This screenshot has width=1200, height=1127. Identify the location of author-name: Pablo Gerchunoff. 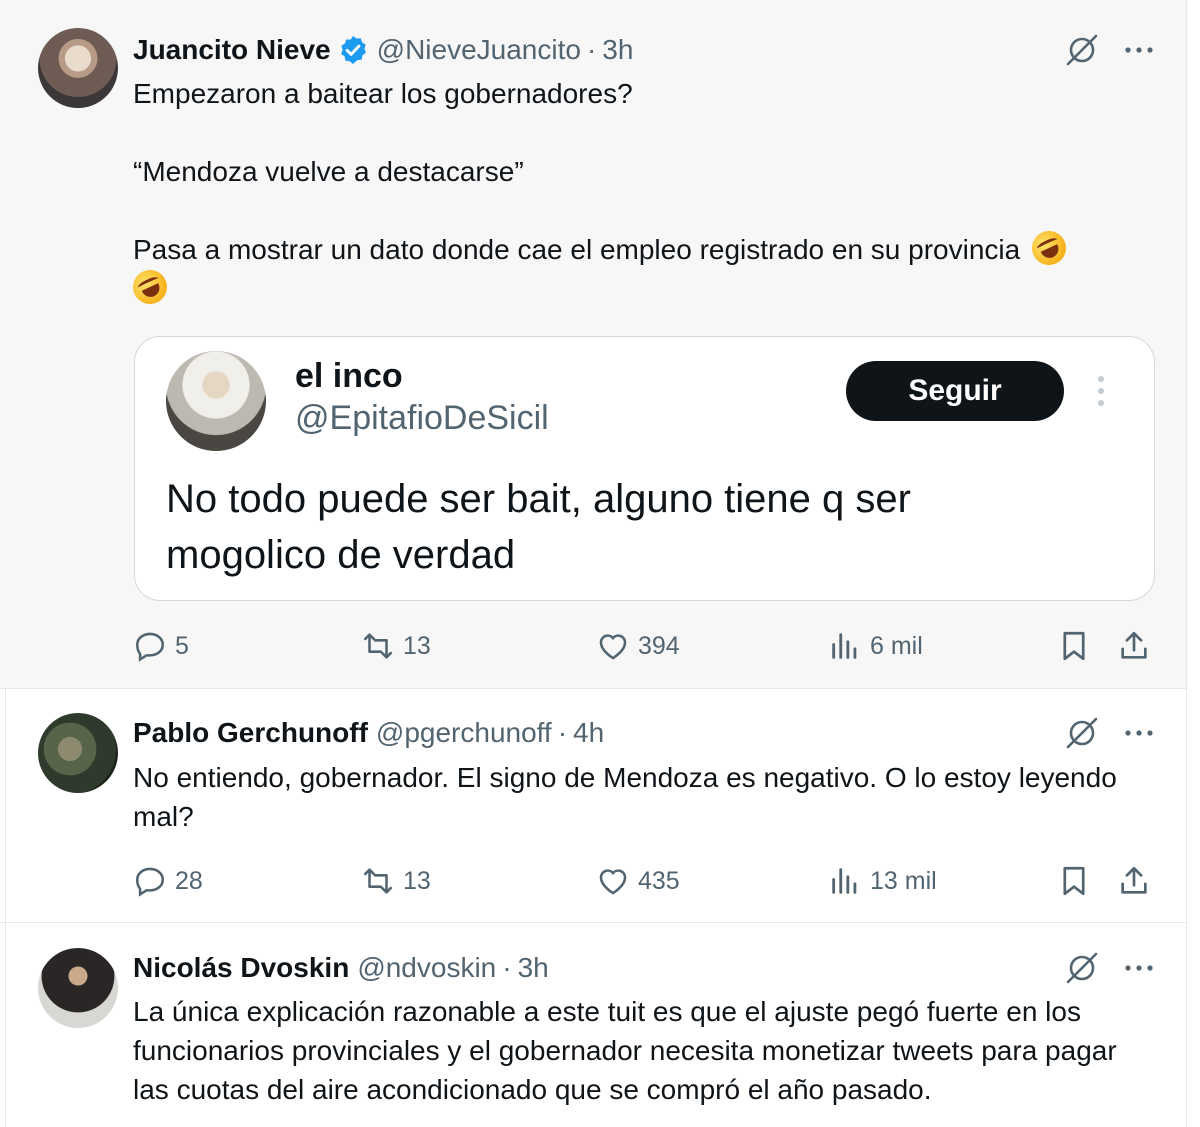
(250, 733).